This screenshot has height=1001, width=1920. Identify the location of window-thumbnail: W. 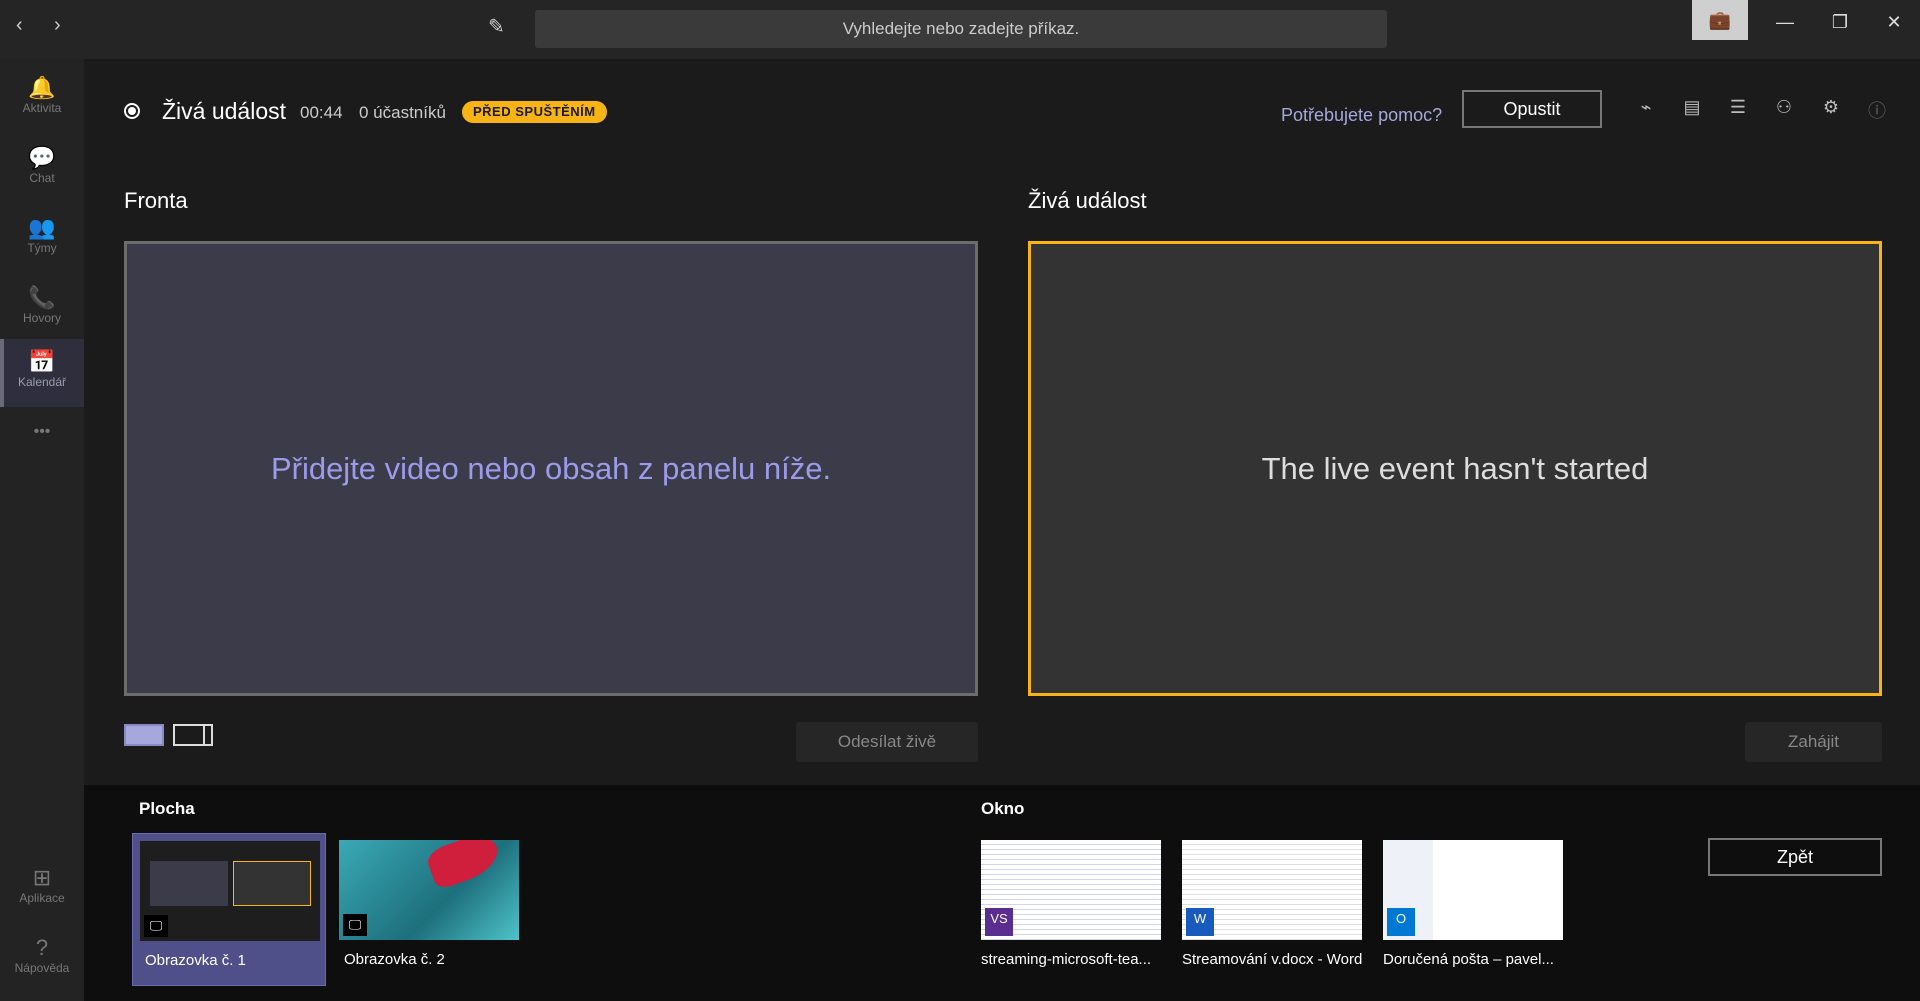
(1272, 890).